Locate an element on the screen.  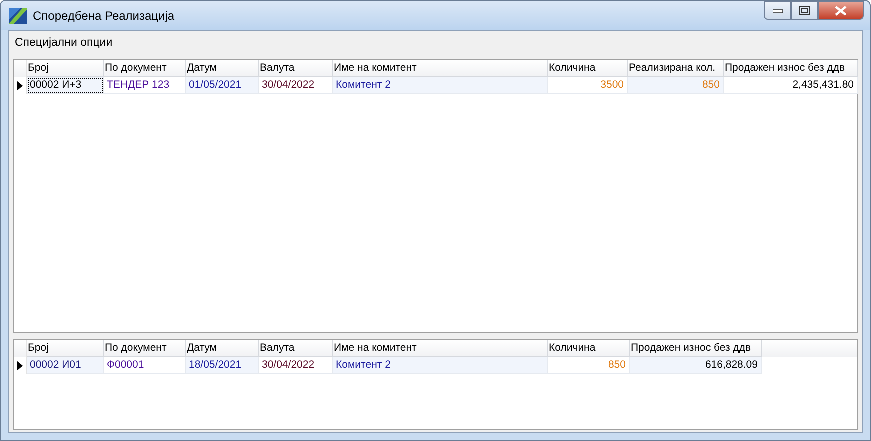
close-icon is located at coordinates (841, 11).